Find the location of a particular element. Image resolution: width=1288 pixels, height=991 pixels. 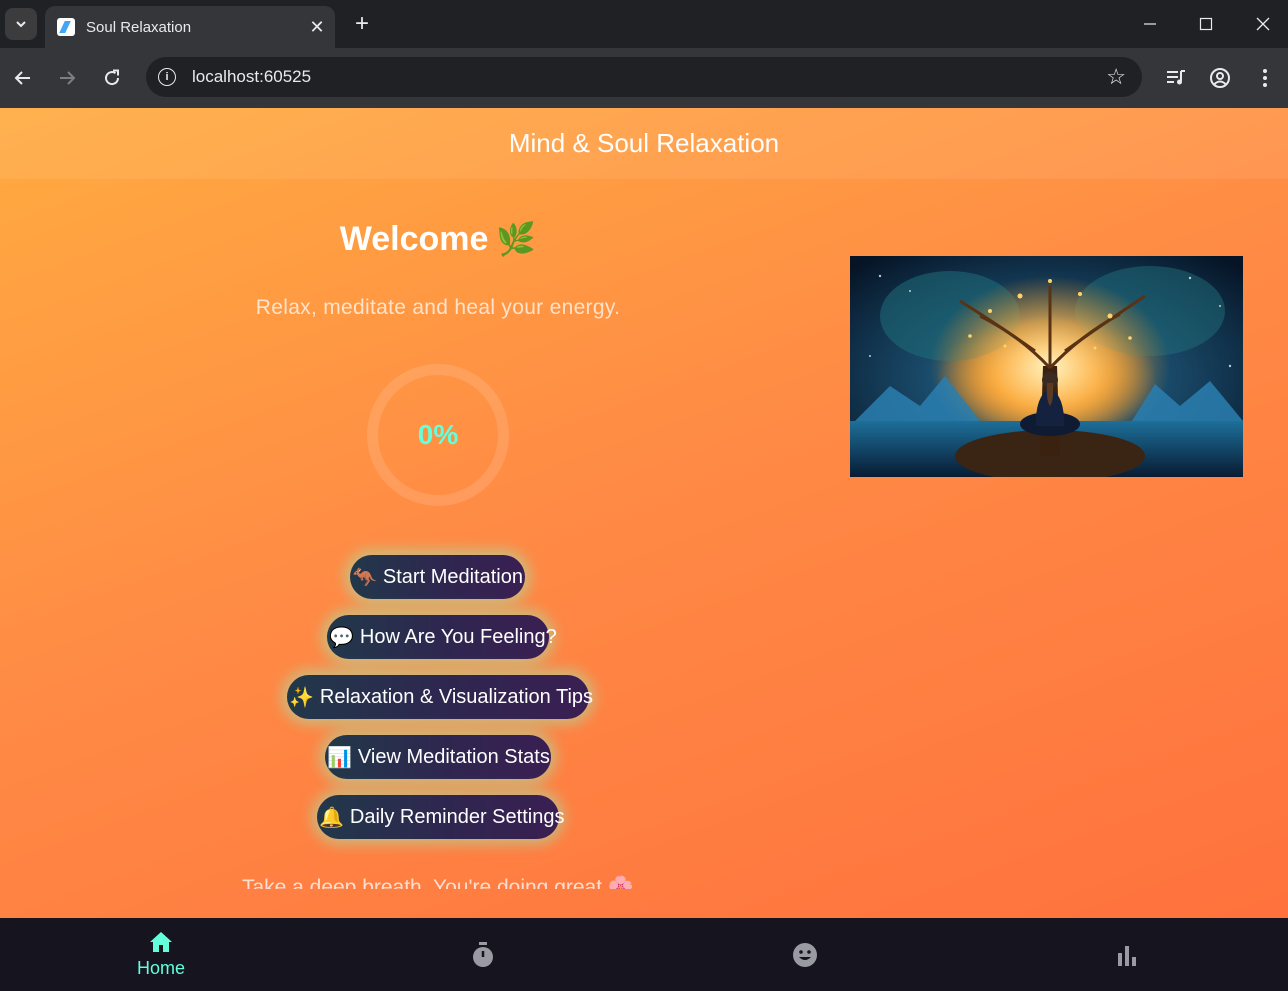

address-bar: i localhost:60525 ☆ is located at coordinates (644, 77).